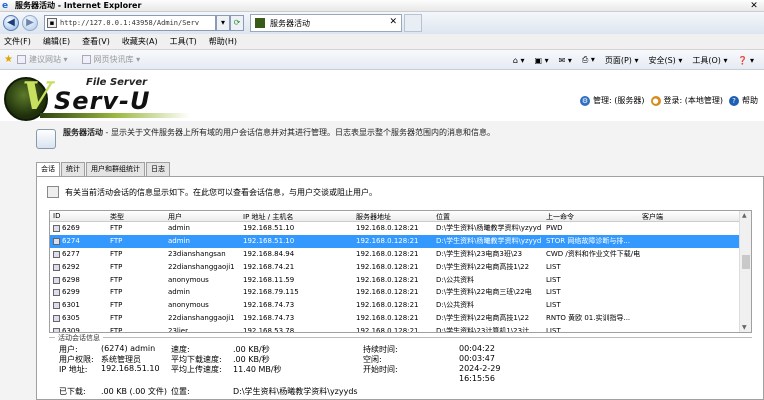  I want to click on page-icon: ▪, so click(52, 23).